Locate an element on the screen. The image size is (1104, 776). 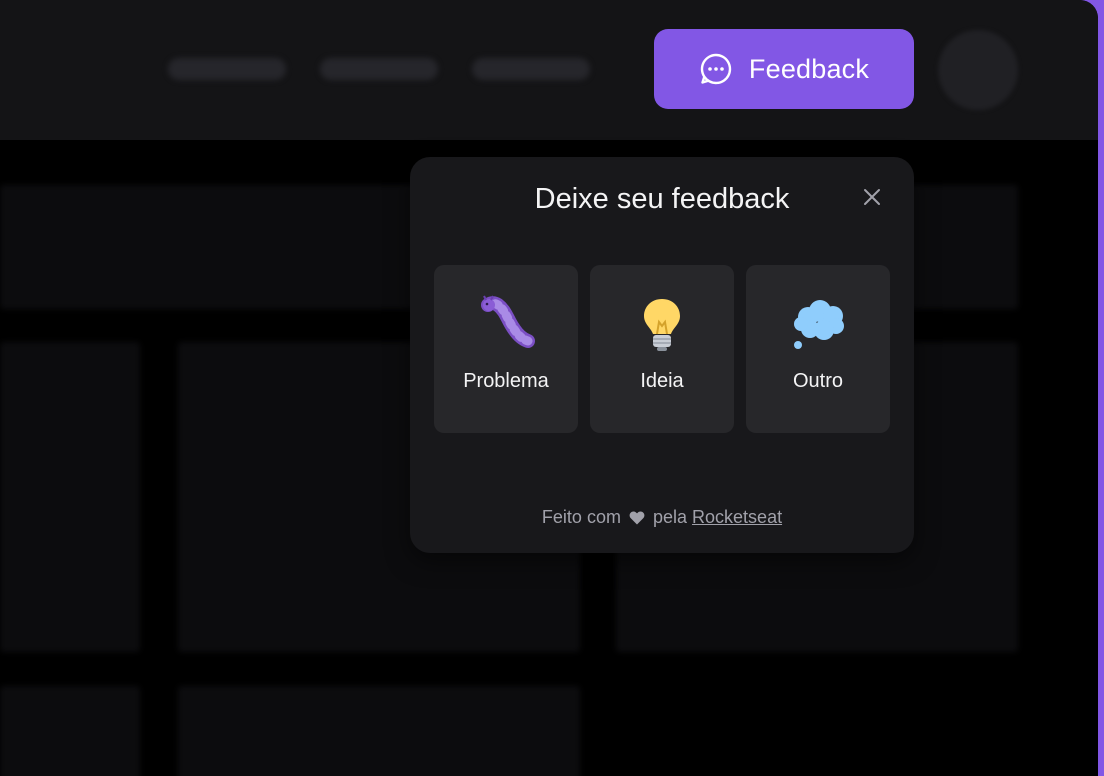
heart-icon is located at coordinates (637, 519).